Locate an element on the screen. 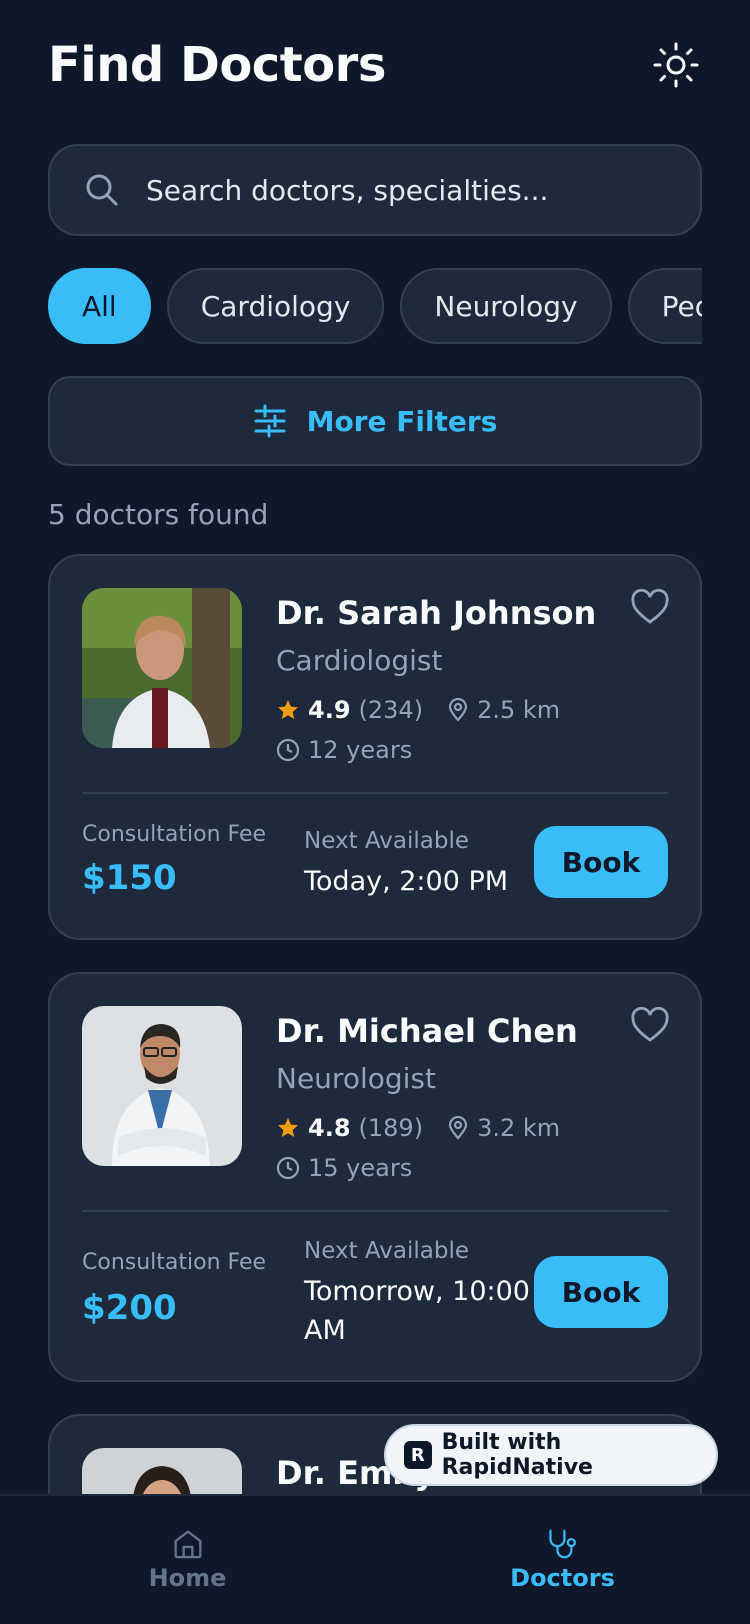  search-icon is located at coordinates (102, 190).